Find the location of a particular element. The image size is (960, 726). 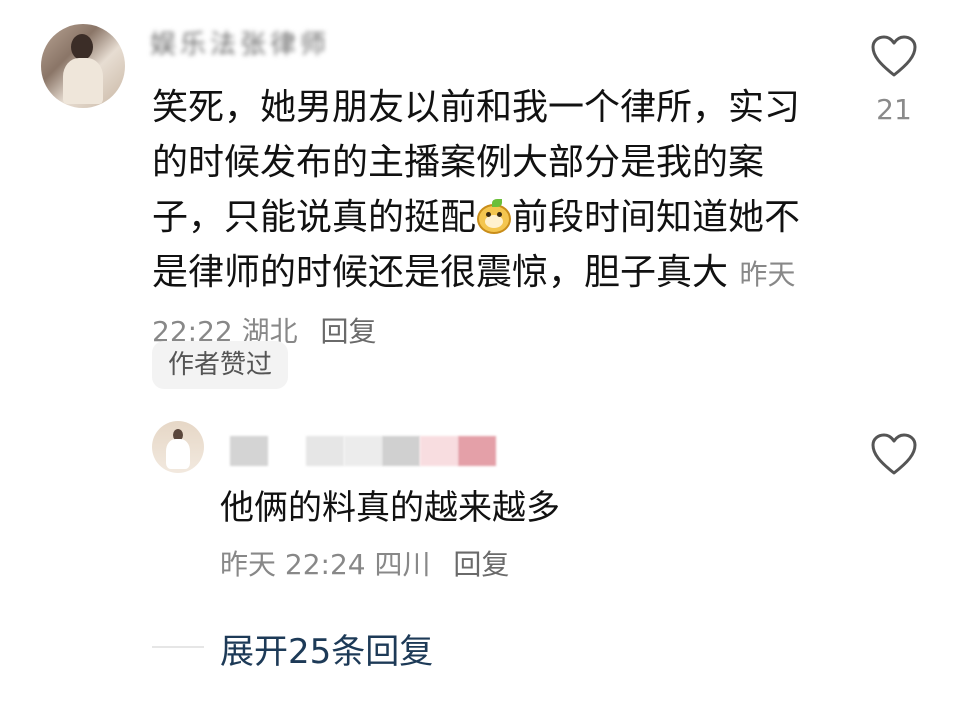

reply-commenter-avatar is located at coordinates (178, 447).